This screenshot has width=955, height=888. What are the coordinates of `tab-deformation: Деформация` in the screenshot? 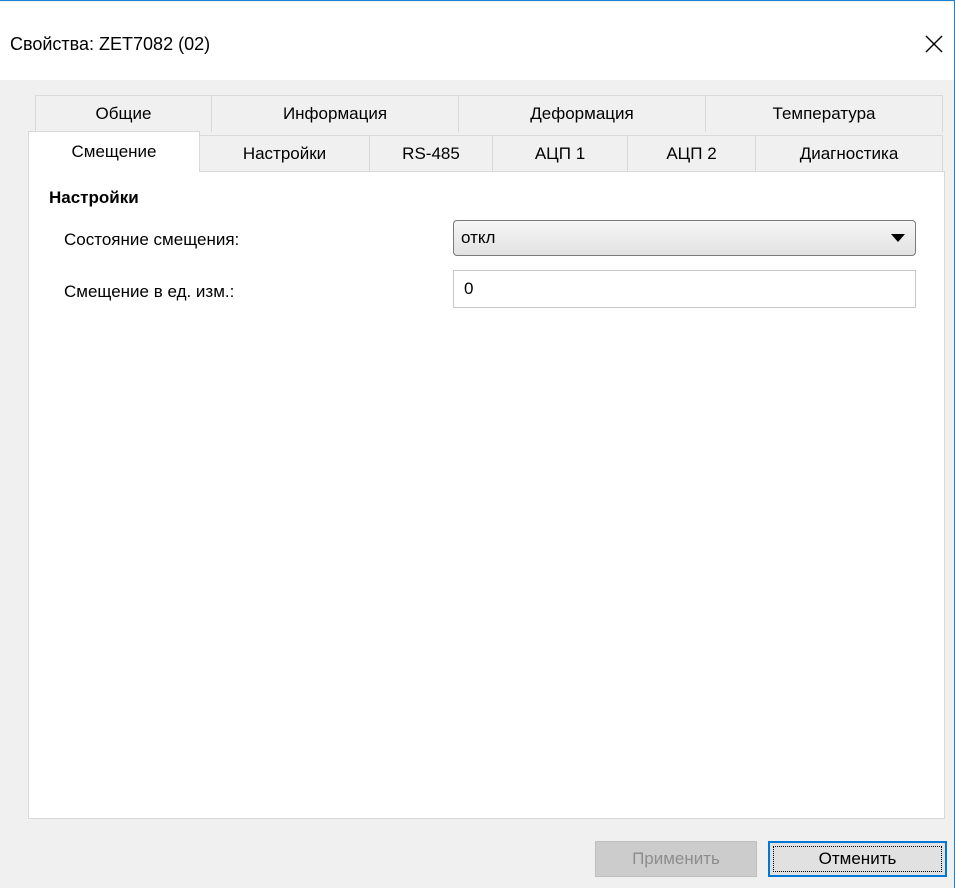 It's located at (582, 113).